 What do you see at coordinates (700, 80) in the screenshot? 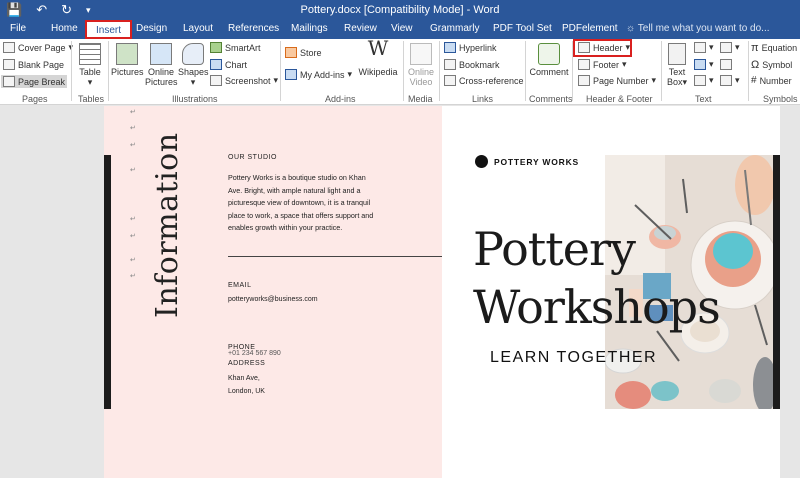
I see `drop-cap-icon` at bounding box center [700, 80].